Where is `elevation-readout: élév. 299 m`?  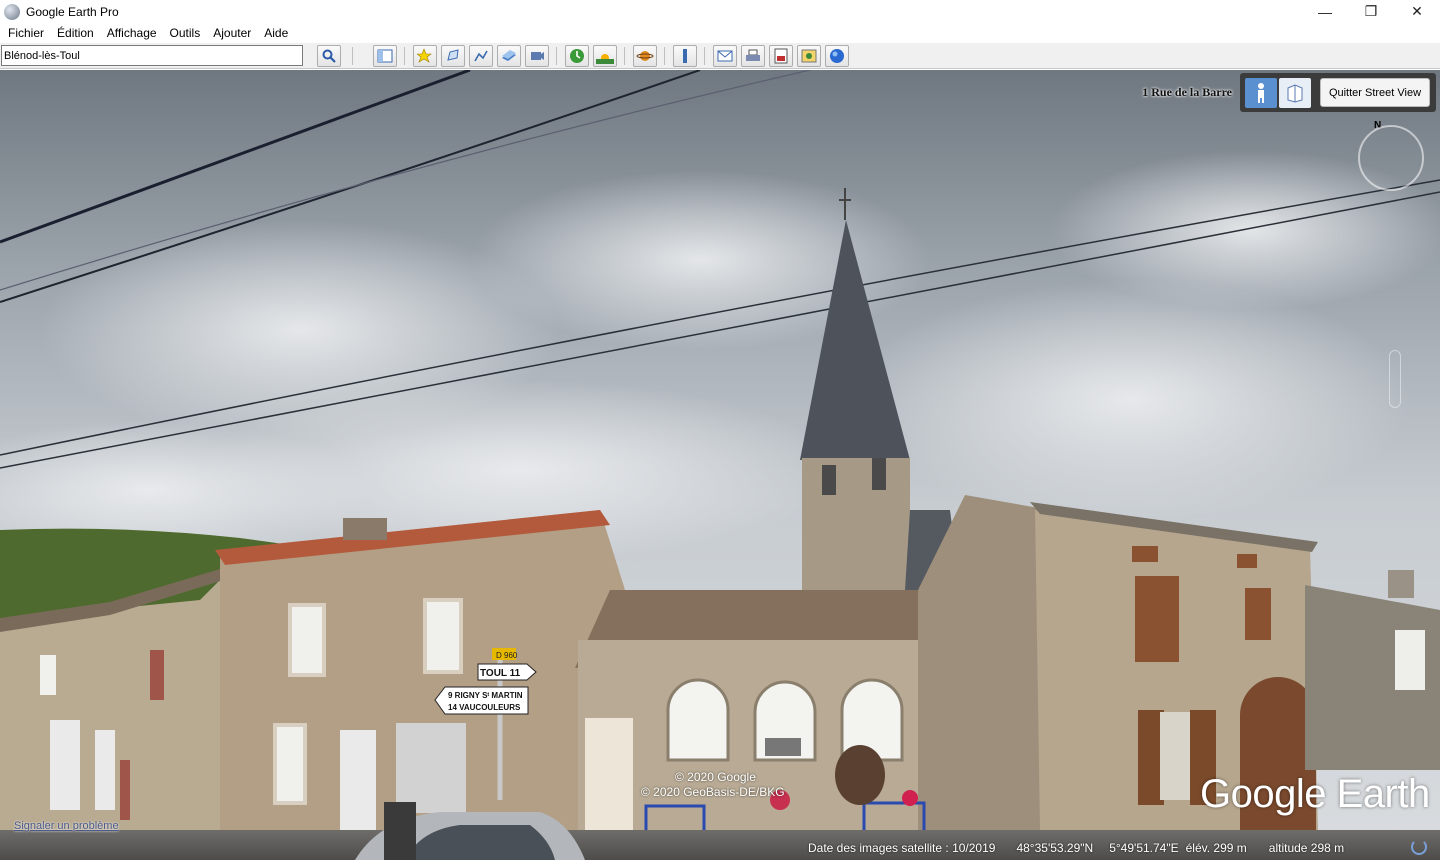 elevation-readout: élév. 299 m is located at coordinates (1216, 848).